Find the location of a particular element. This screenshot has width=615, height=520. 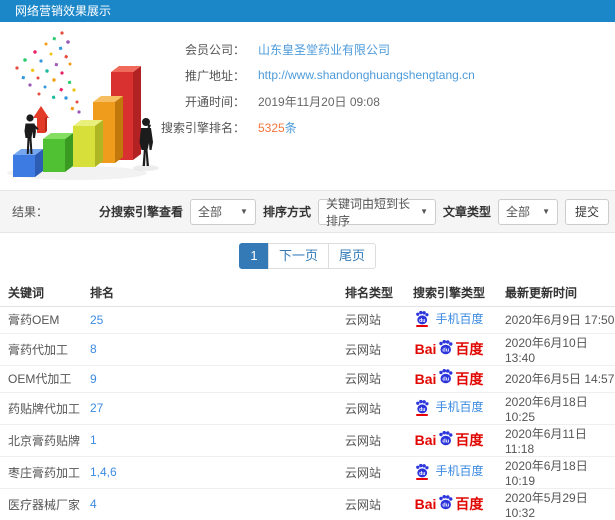

open-time-label: 开通时间： is located at coordinates (214, 101).